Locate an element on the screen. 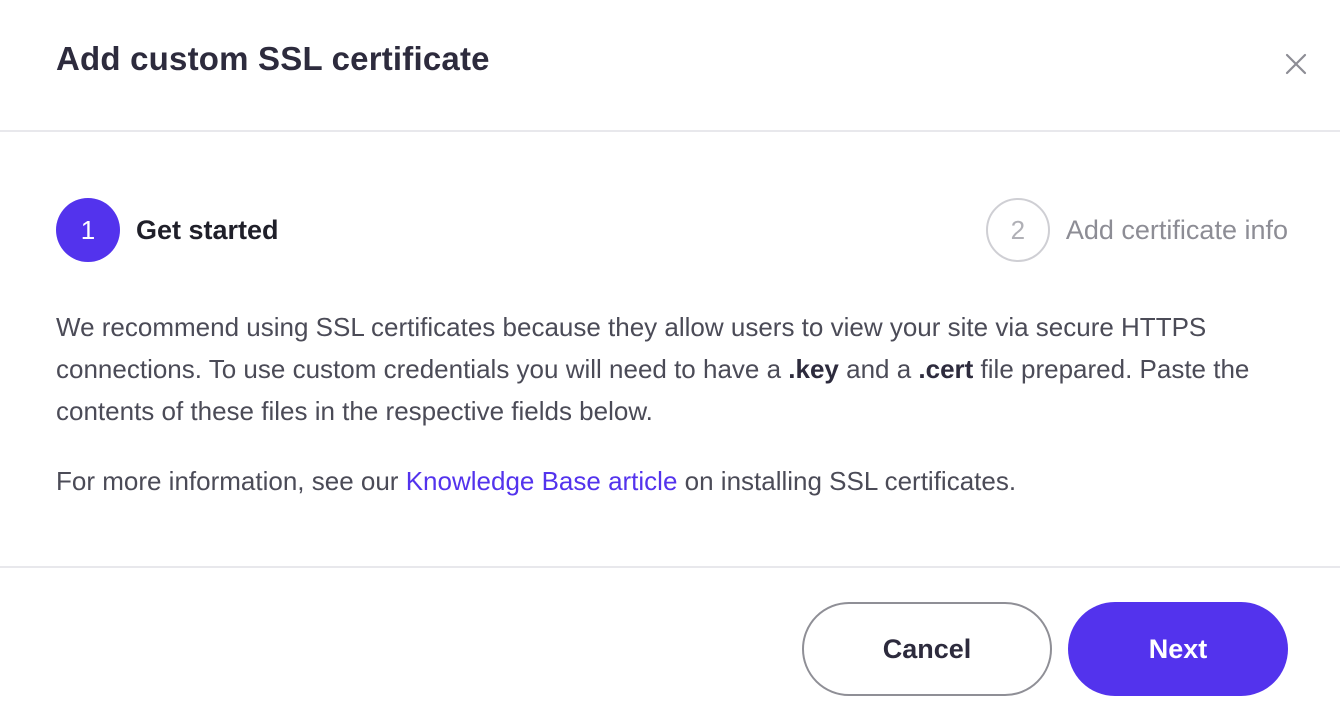 The image size is (1340, 724). step-get-started: 1 Get started is located at coordinates (167, 230).